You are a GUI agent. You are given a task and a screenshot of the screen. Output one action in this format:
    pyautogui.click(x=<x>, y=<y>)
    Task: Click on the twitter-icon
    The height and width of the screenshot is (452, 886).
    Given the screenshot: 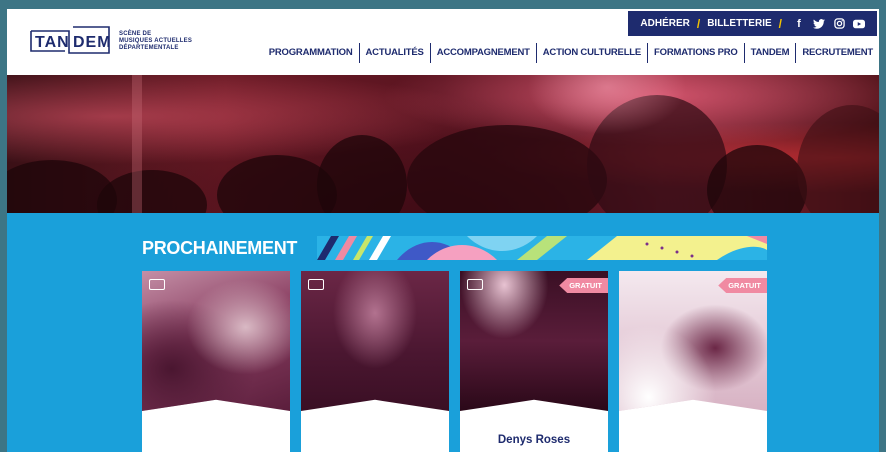 What is the action you would take?
    pyautogui.click(x=819, y=24)
    